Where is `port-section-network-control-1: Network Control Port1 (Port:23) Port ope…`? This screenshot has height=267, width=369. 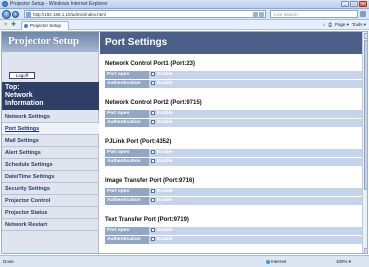 port-section-network-control-1: Network Control Port1 (Port:23) Port ope… is located at coordinates (235, 74).